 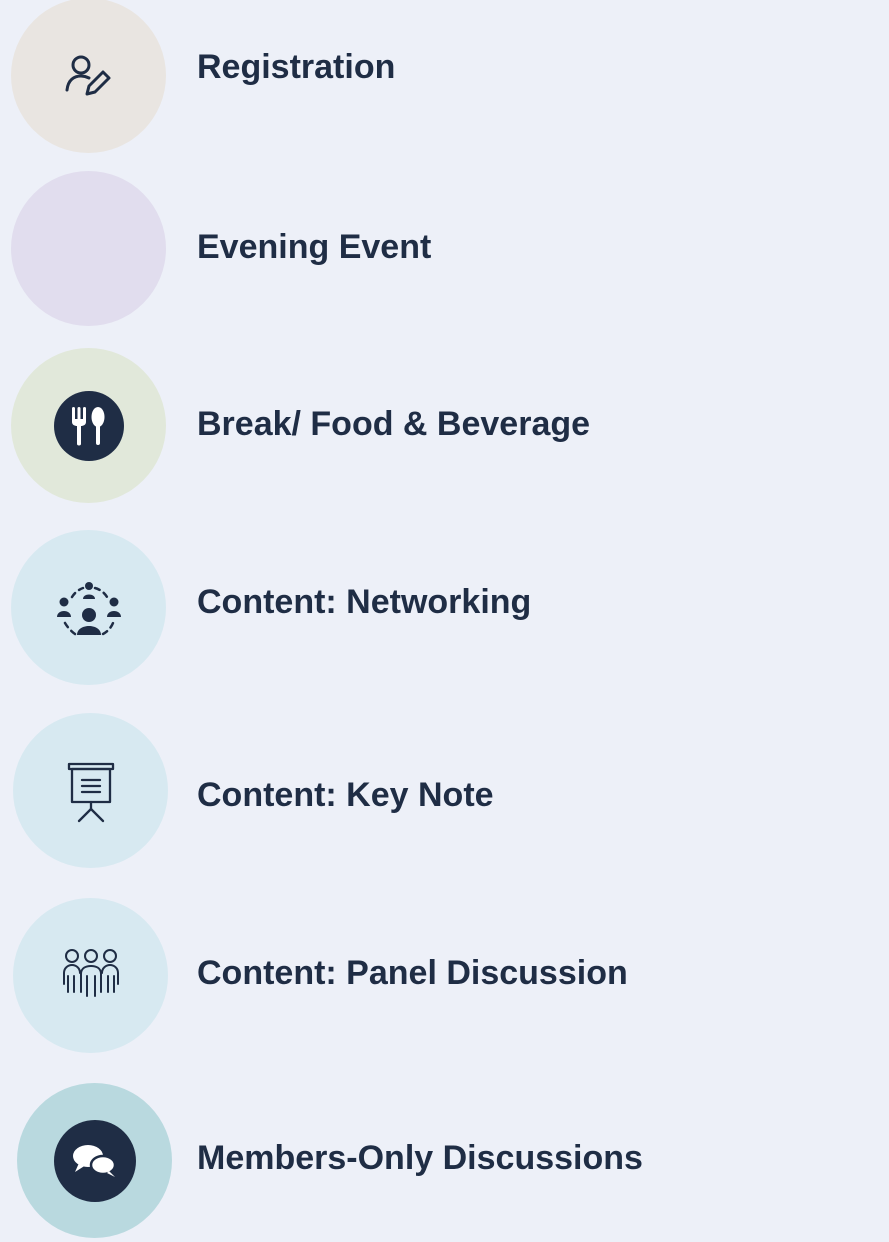 What do you see at coordinates (394, 424) in the screenshot?
I see `legend-label: Break/ Food & Beverage` at bounding box center [394, 424].